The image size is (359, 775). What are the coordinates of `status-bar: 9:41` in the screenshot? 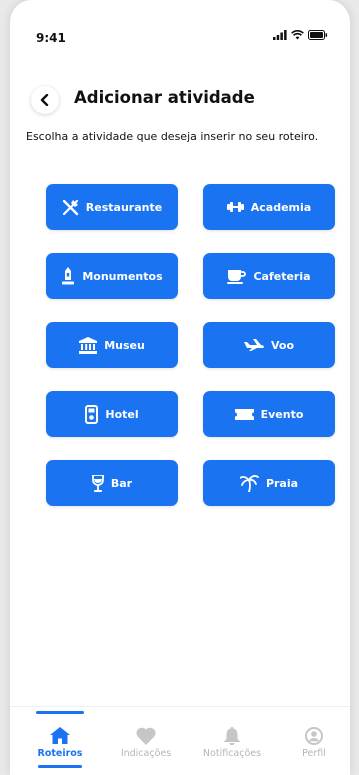 It's located at (180, 30).